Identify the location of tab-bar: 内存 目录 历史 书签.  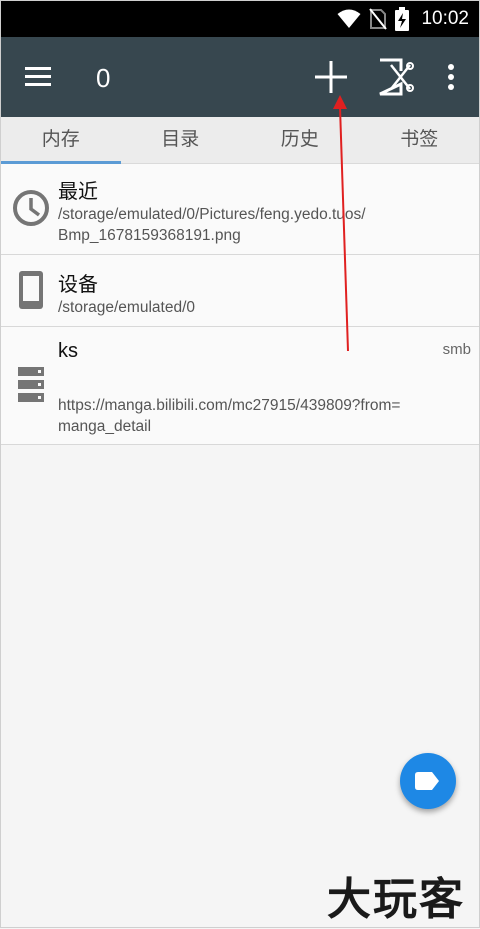
(240, 140).